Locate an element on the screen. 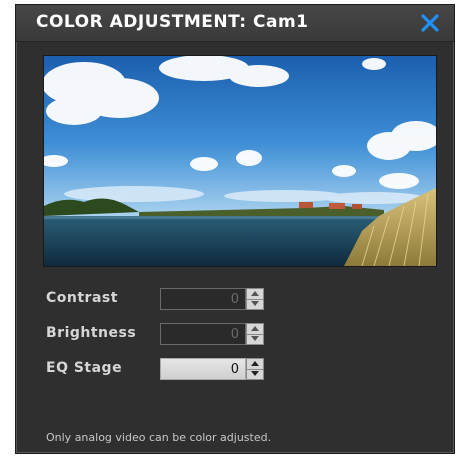  brightness-down-arrow-icon is located at coordinates (255, 339).